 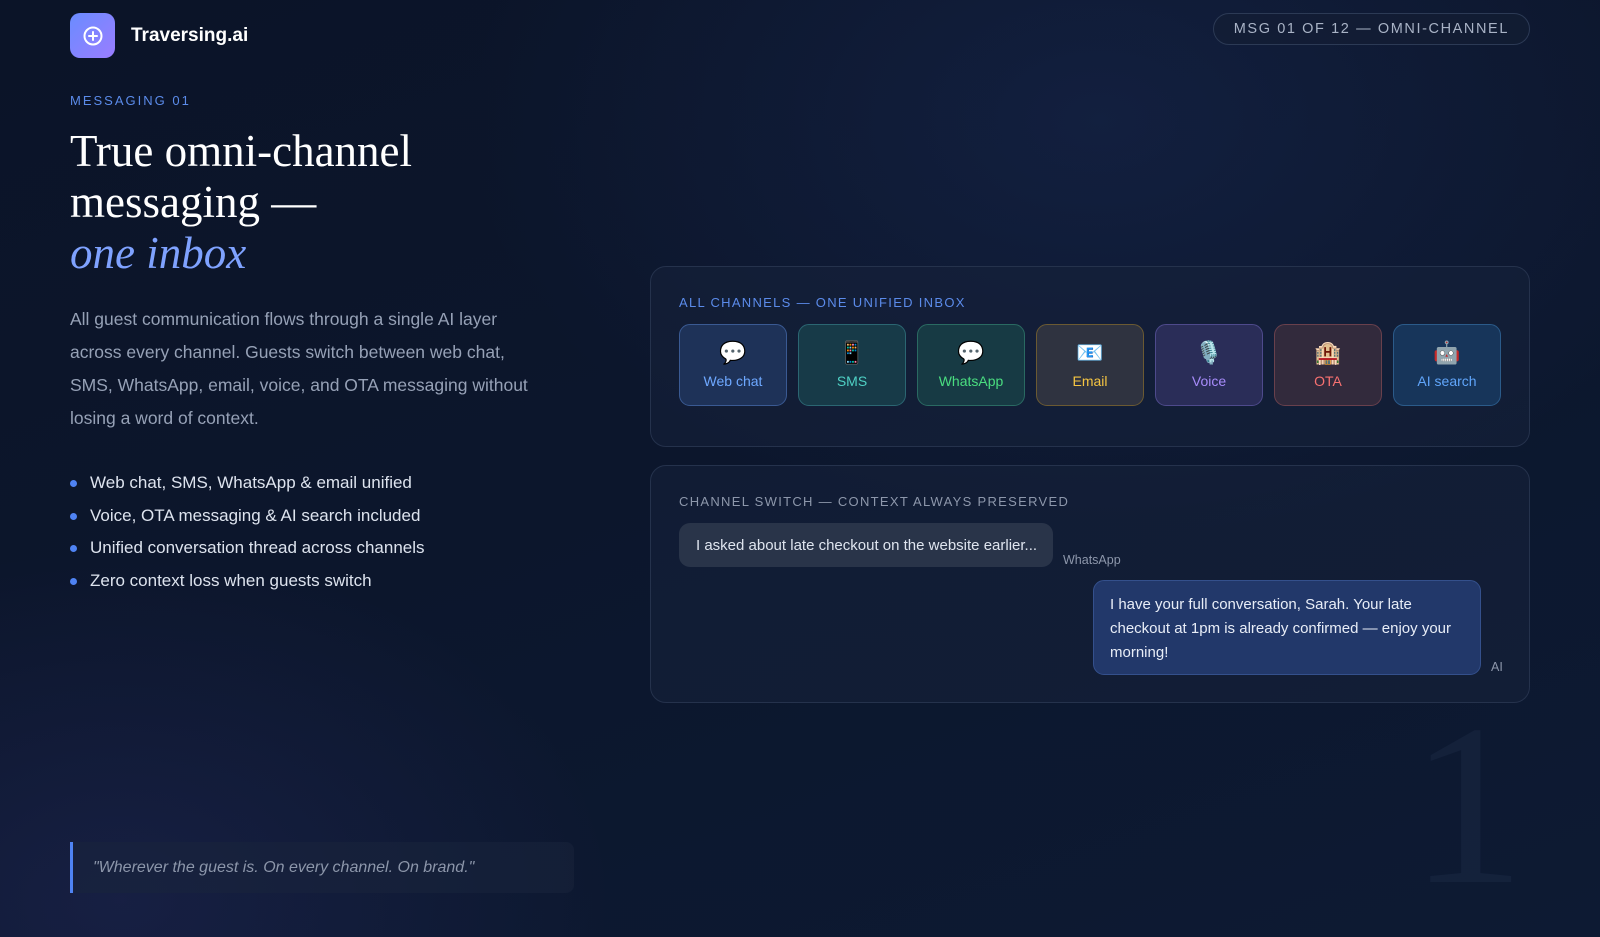 I want to click on guest-channel-tag: WhatsApp, so click(x=1092, y=560).